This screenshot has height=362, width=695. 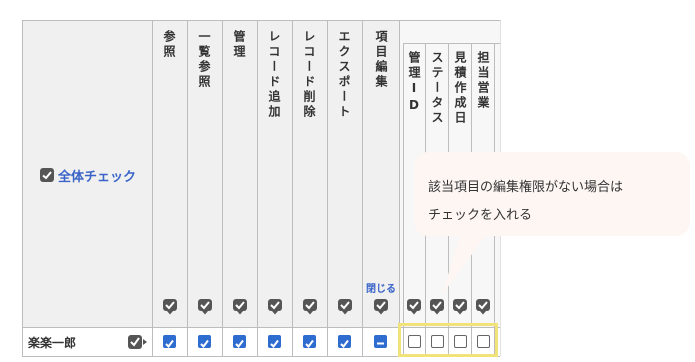 I want to click on tooltip: 該当項目の編集権限がない場合は チェックを入れる, so click(x=552, y=194).